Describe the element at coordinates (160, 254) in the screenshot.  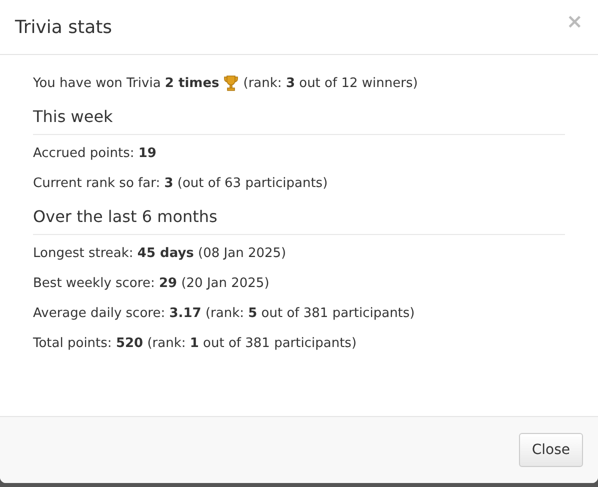
I see `stat-line: Longest streak: 45 days (08 Jan 2025)` at that location.